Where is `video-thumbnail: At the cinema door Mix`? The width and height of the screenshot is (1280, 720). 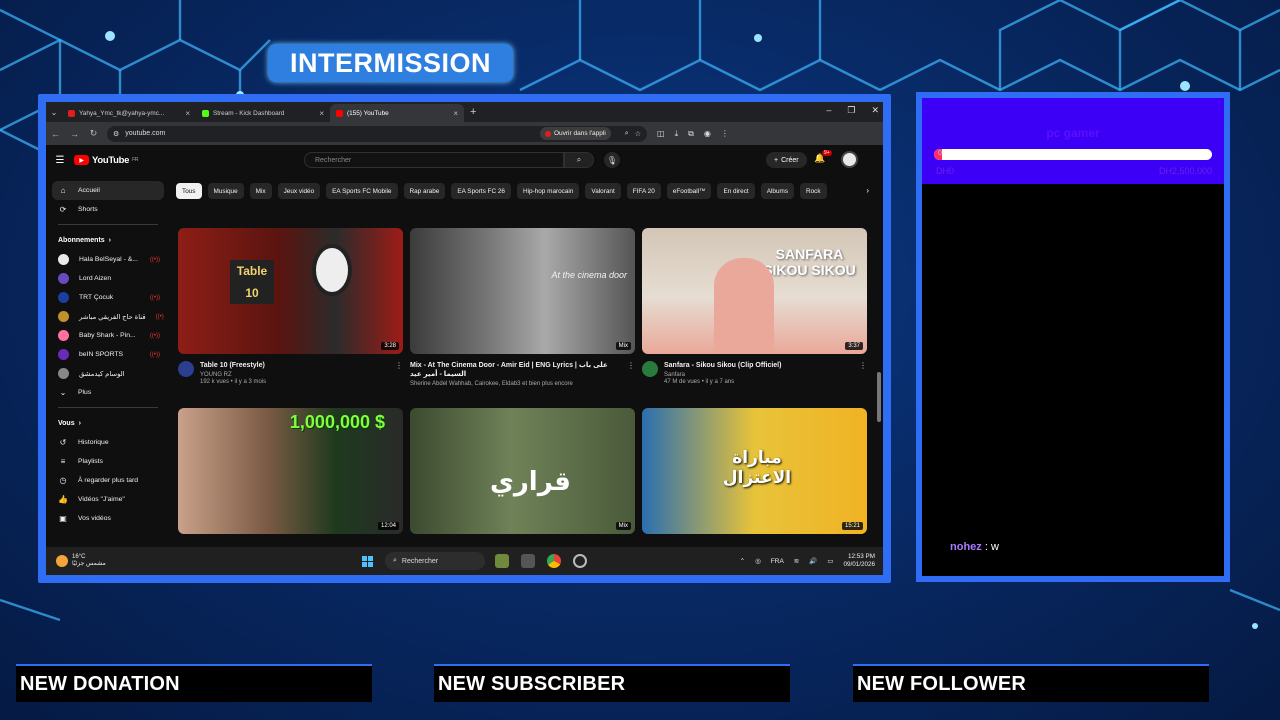 video-thumbnail: At the cinema door Mix is located at coordinates (522, 291).